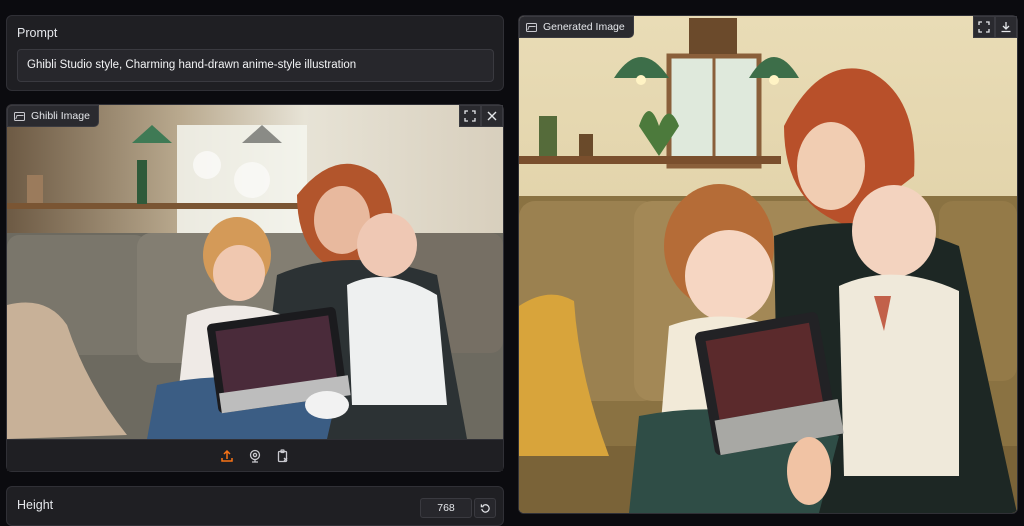  I want to click on height-reset-button, so click(485, 508).